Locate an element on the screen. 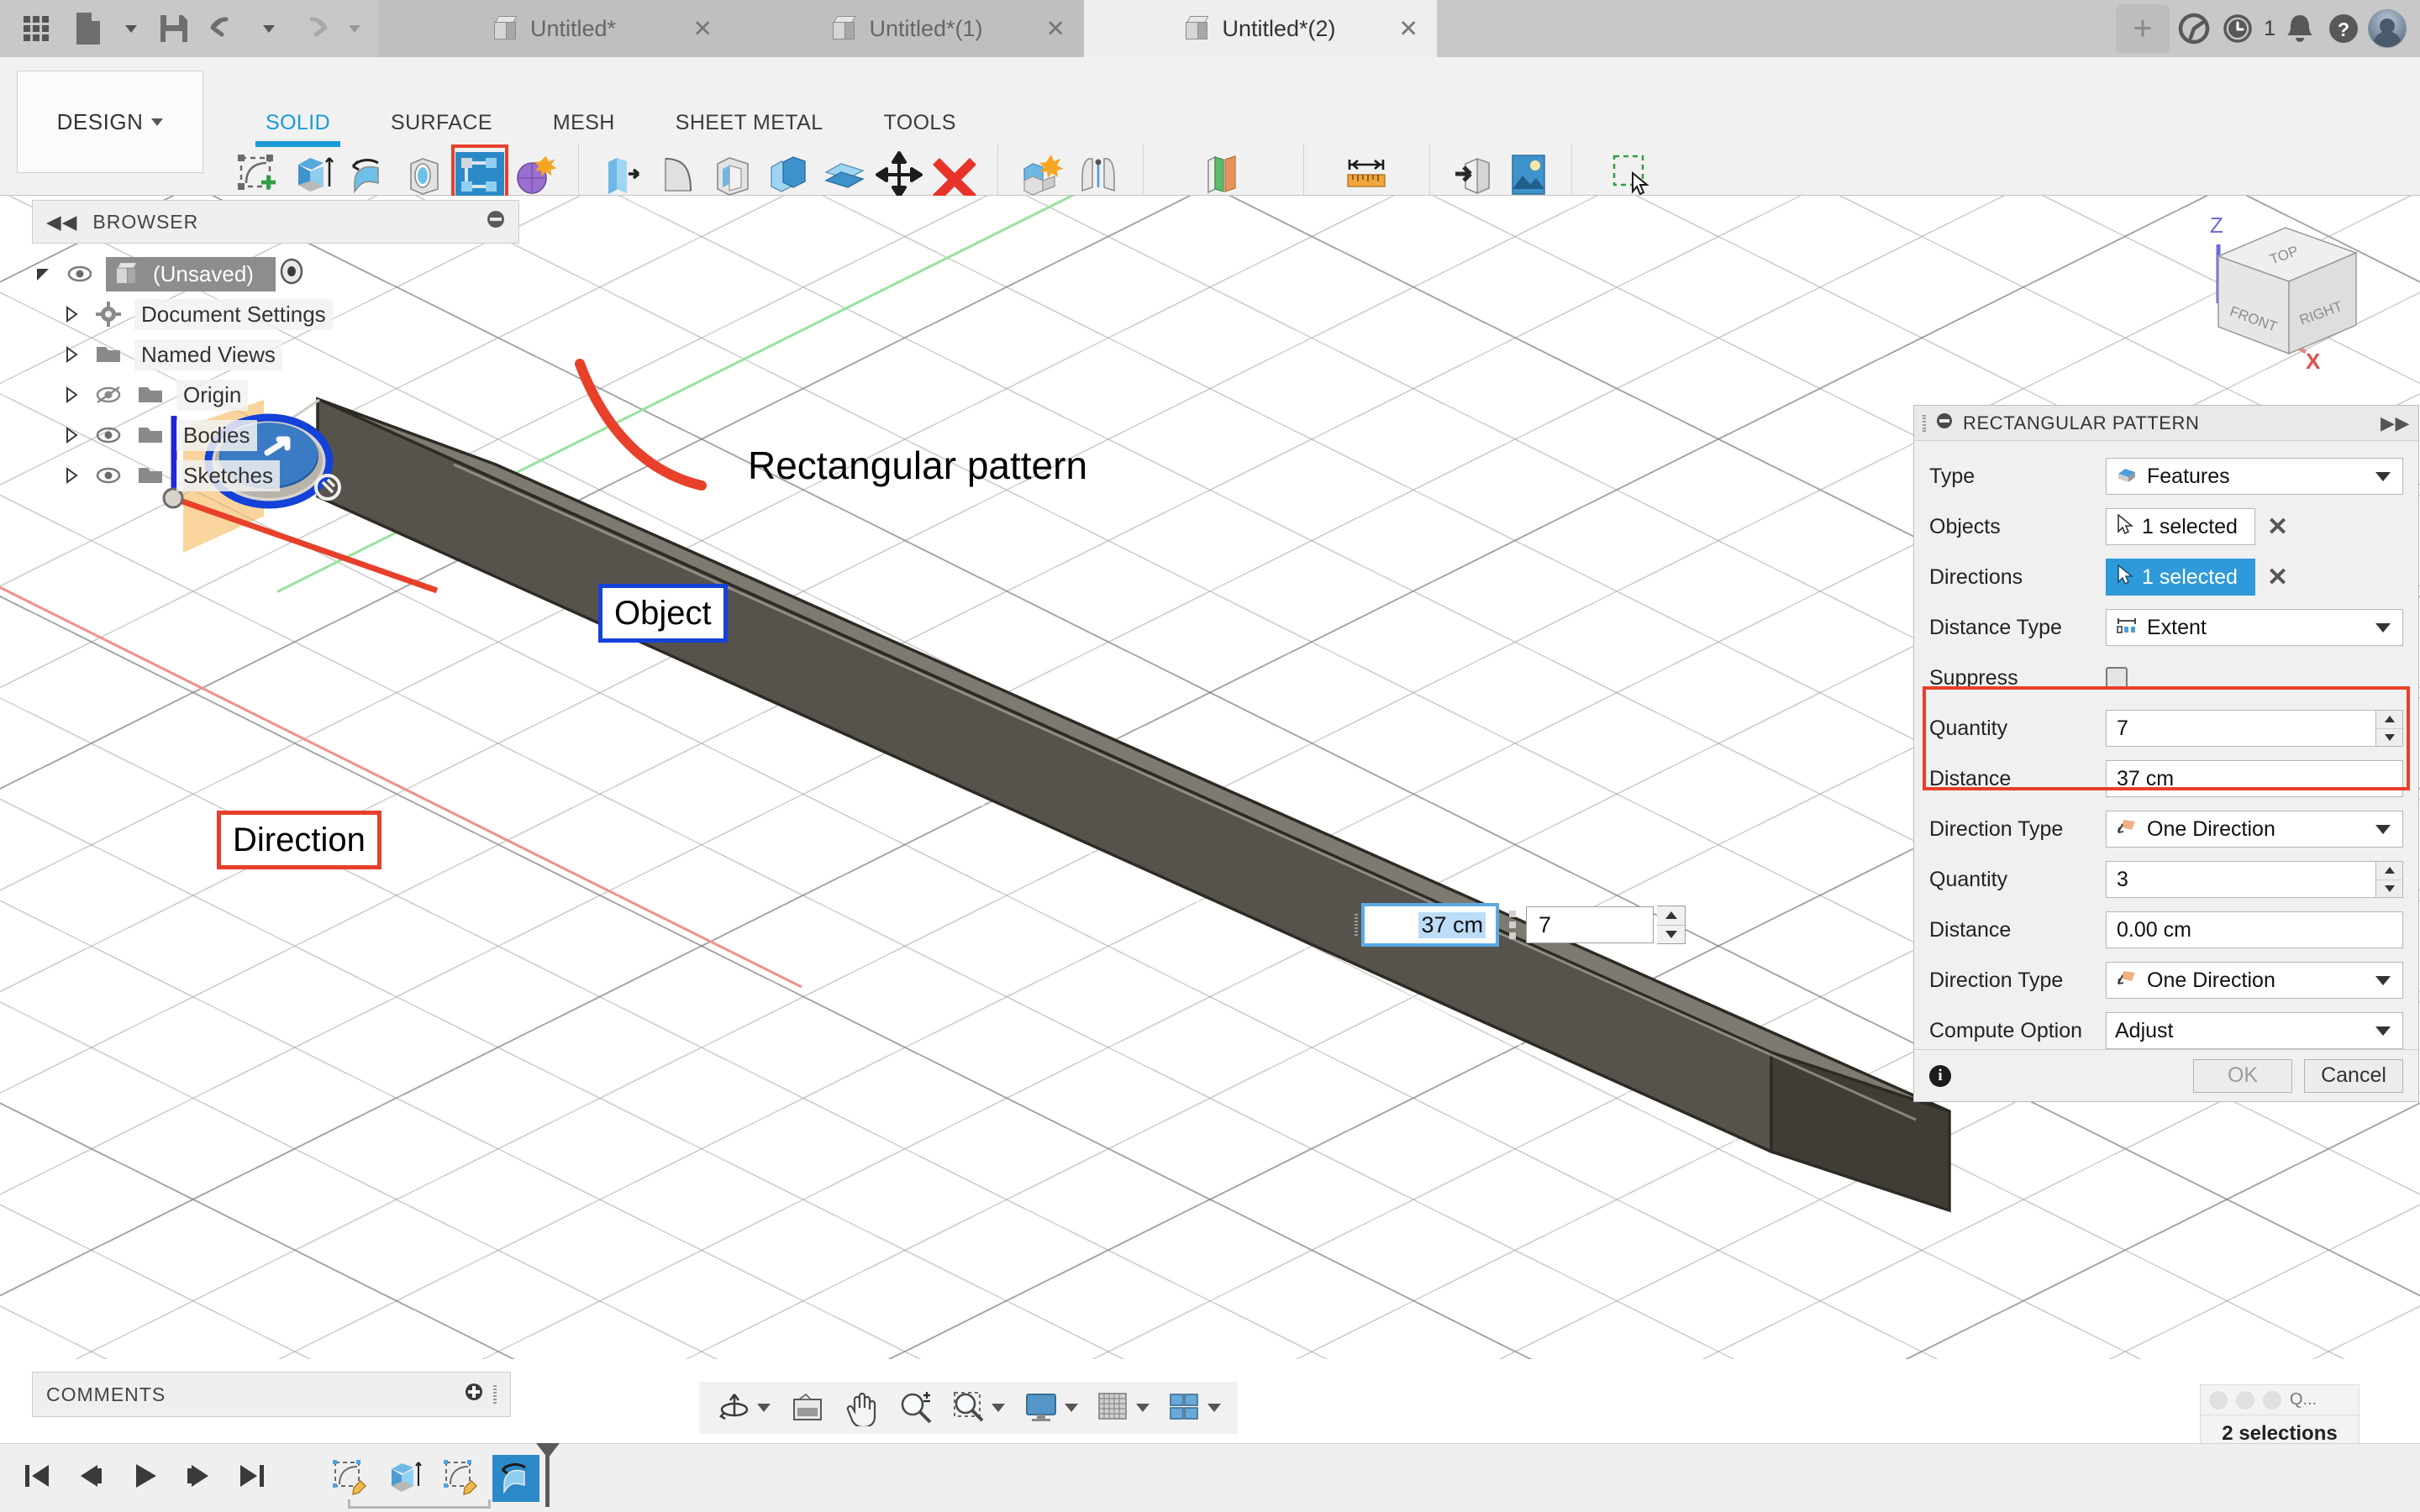 The width and height of the screenshot is (2420, 1512). sidebar-item-bodies: Bodies is located at coordinates (276, 435).